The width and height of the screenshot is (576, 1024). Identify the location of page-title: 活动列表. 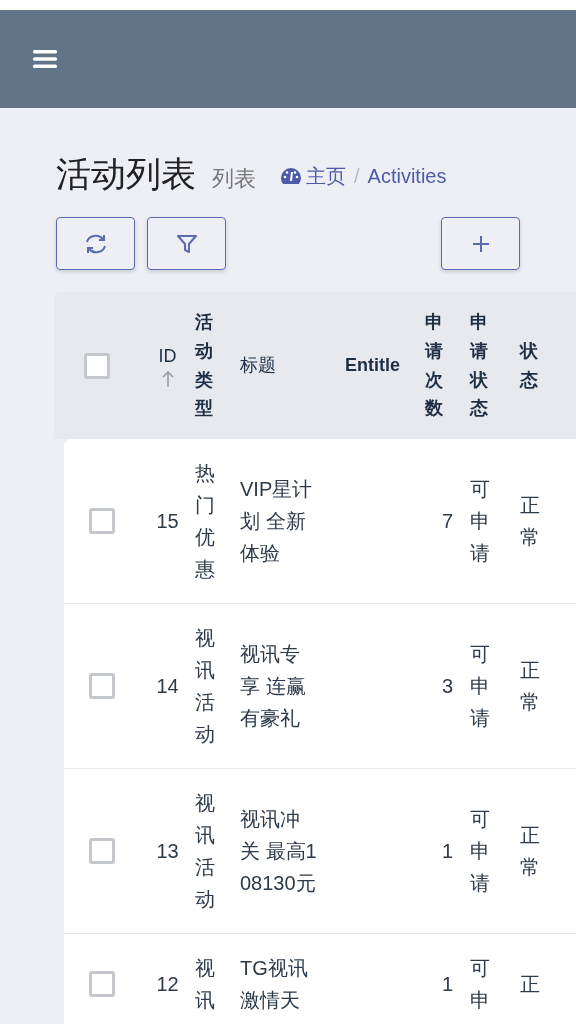
(126, 174).